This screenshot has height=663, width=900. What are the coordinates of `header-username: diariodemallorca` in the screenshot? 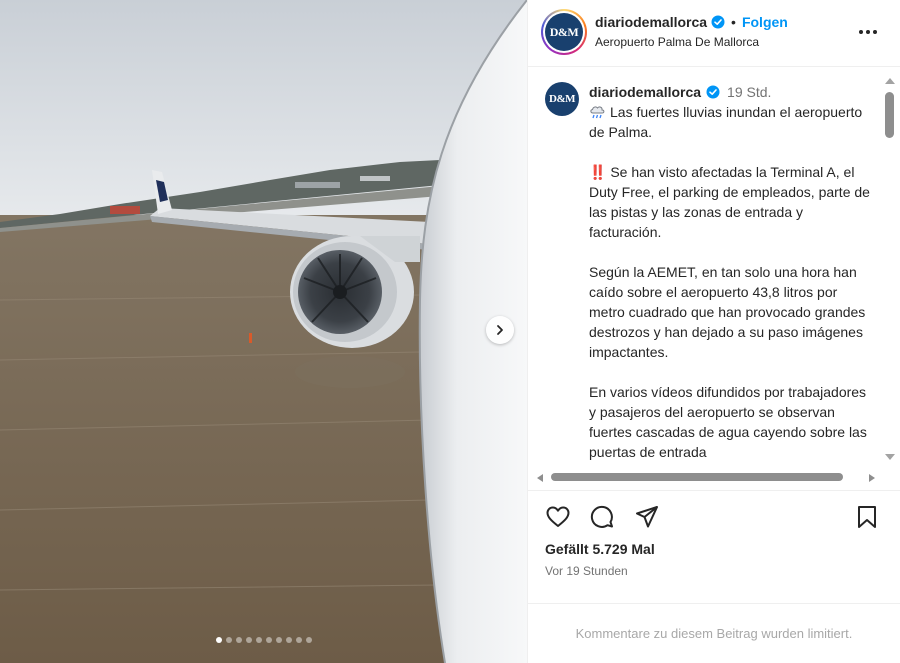 It's located at (651, 22).